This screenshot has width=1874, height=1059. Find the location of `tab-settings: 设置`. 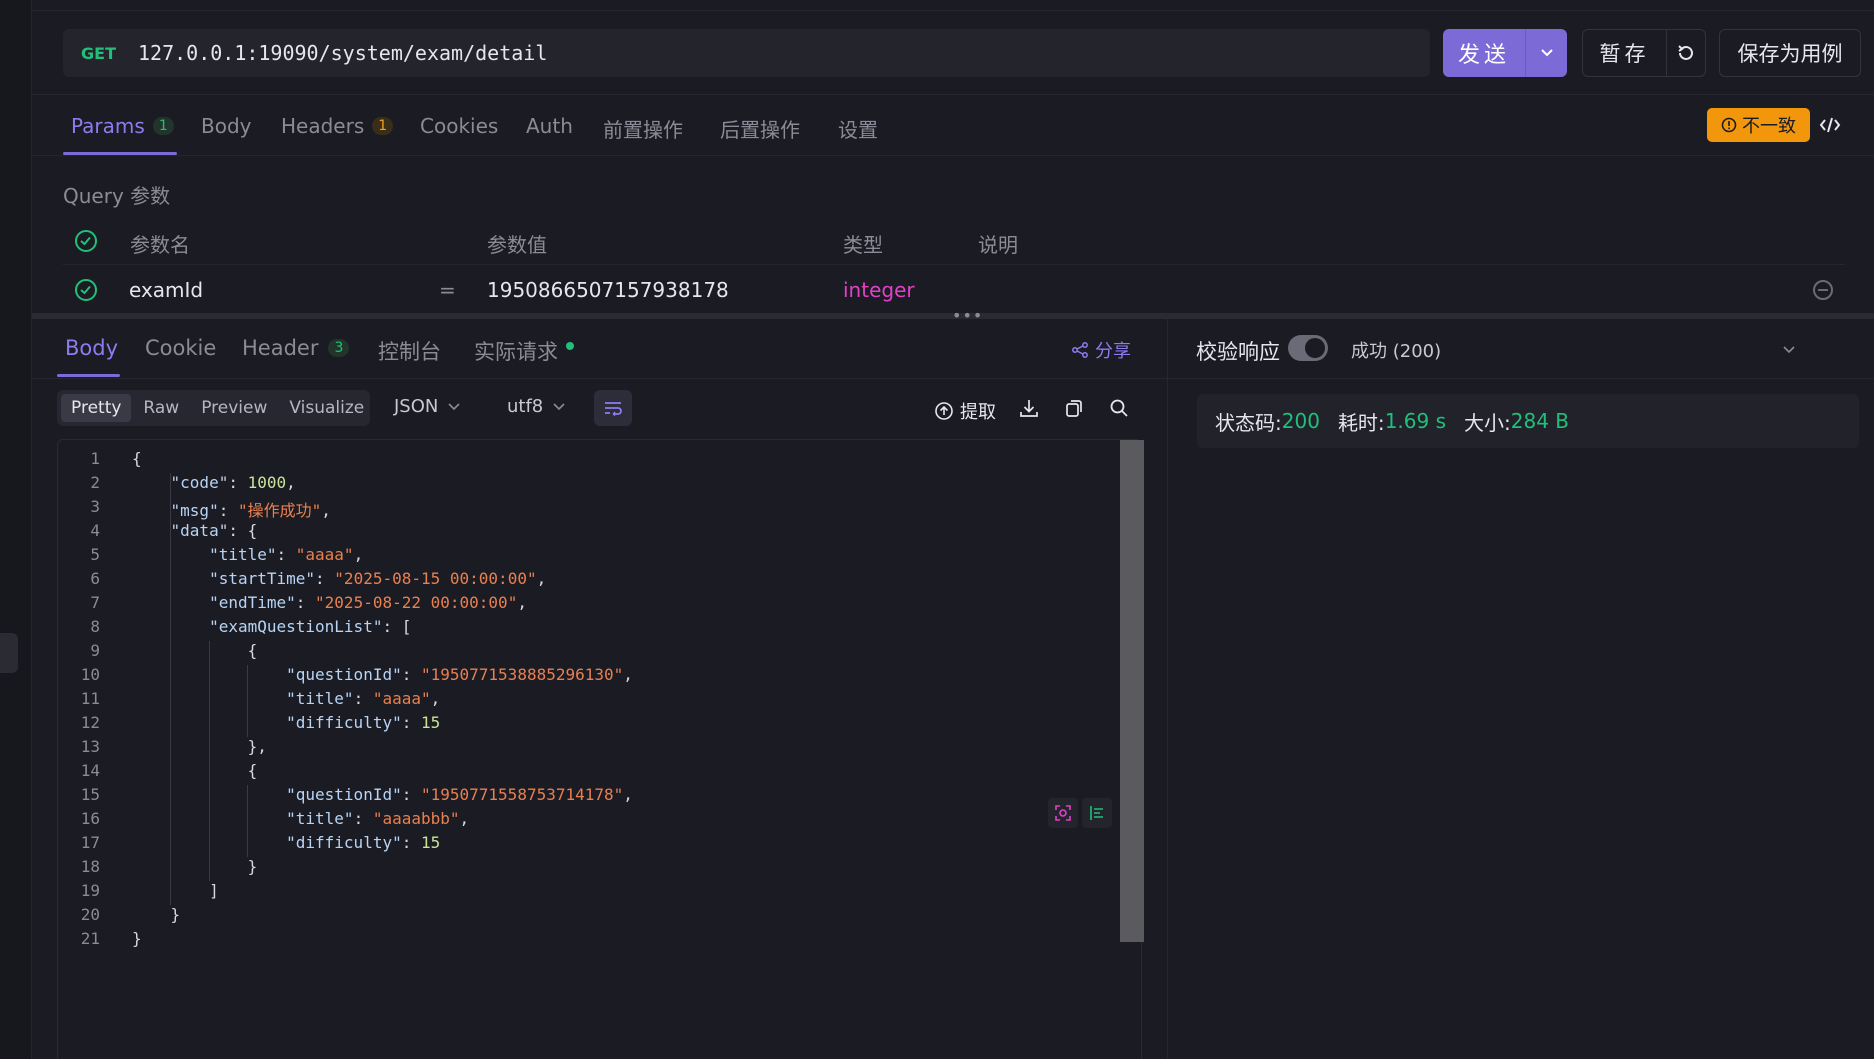

tab-settings: 设置 is located at coordinates (858, 128).